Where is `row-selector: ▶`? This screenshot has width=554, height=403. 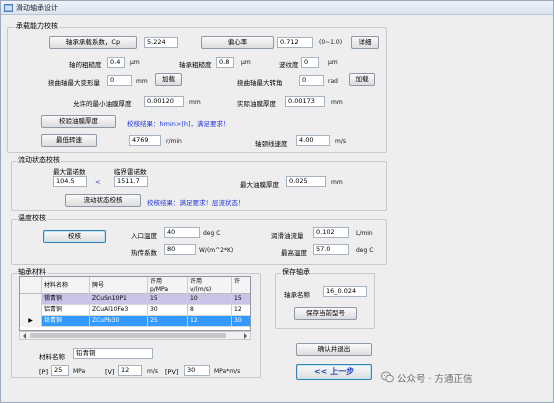 row-selector: ▶ is located at coordinates (31, 321).